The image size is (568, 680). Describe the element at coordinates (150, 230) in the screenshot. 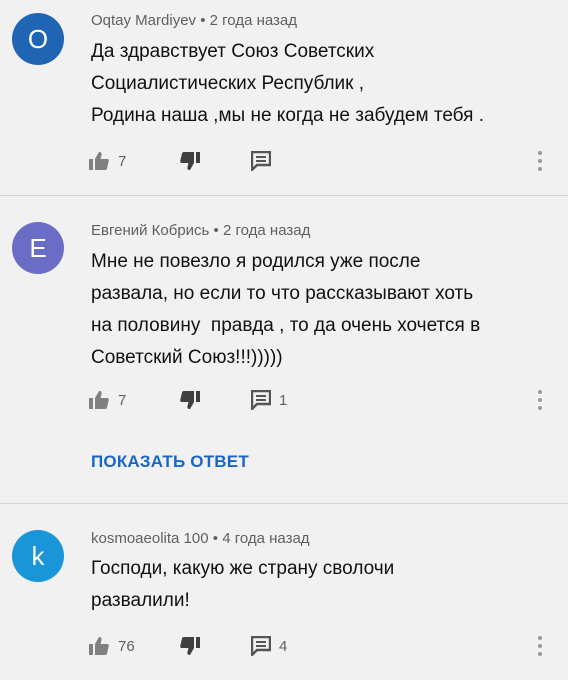

I see `author-name: Евгений Кобрись` at that location.